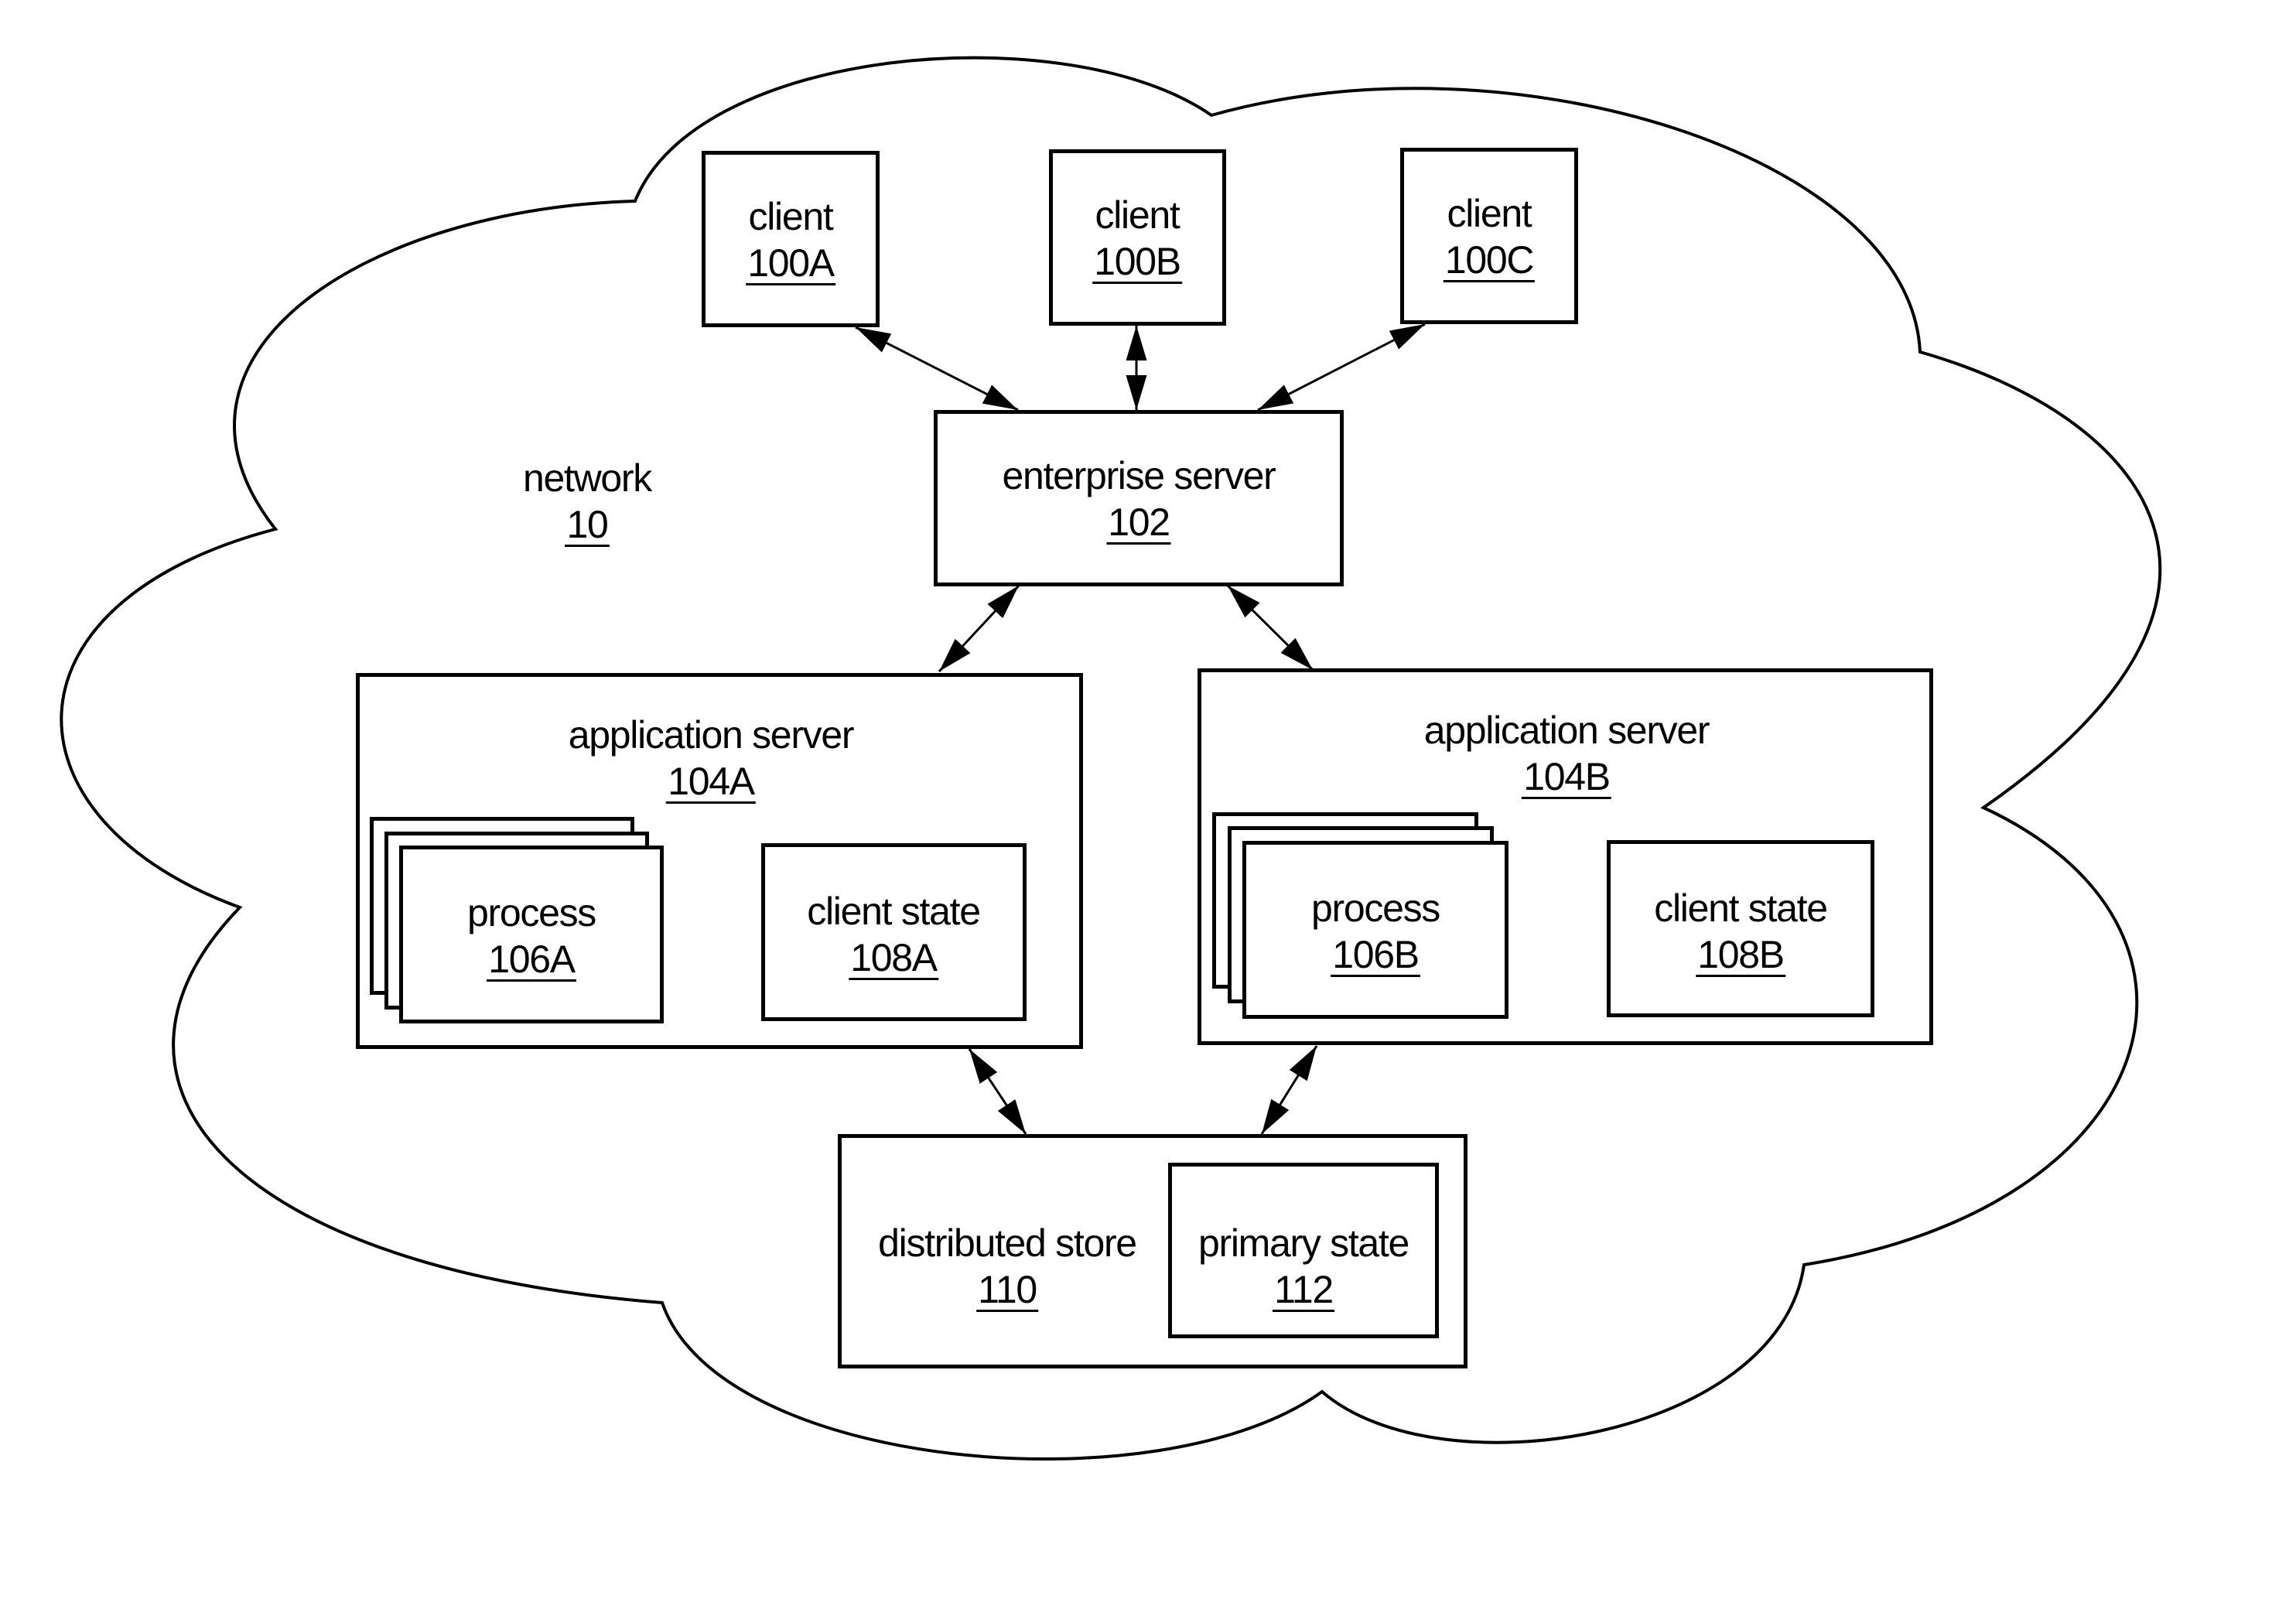  Describe the element at coordinates (1376, 932) in the screenshot. I see `process-106b-label: process 106B` at that location.